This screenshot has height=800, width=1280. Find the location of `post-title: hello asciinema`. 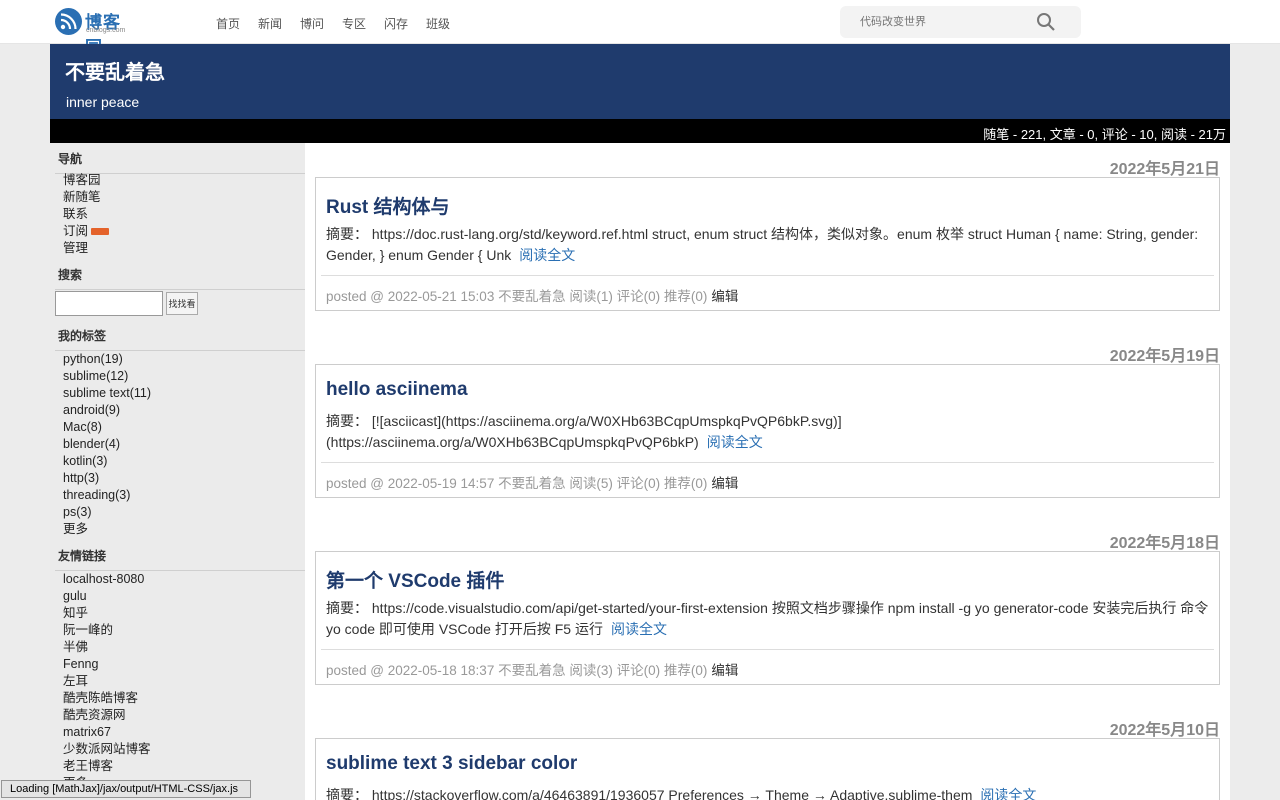

post-title: hello asciinema is located at coordinates (397, 390).